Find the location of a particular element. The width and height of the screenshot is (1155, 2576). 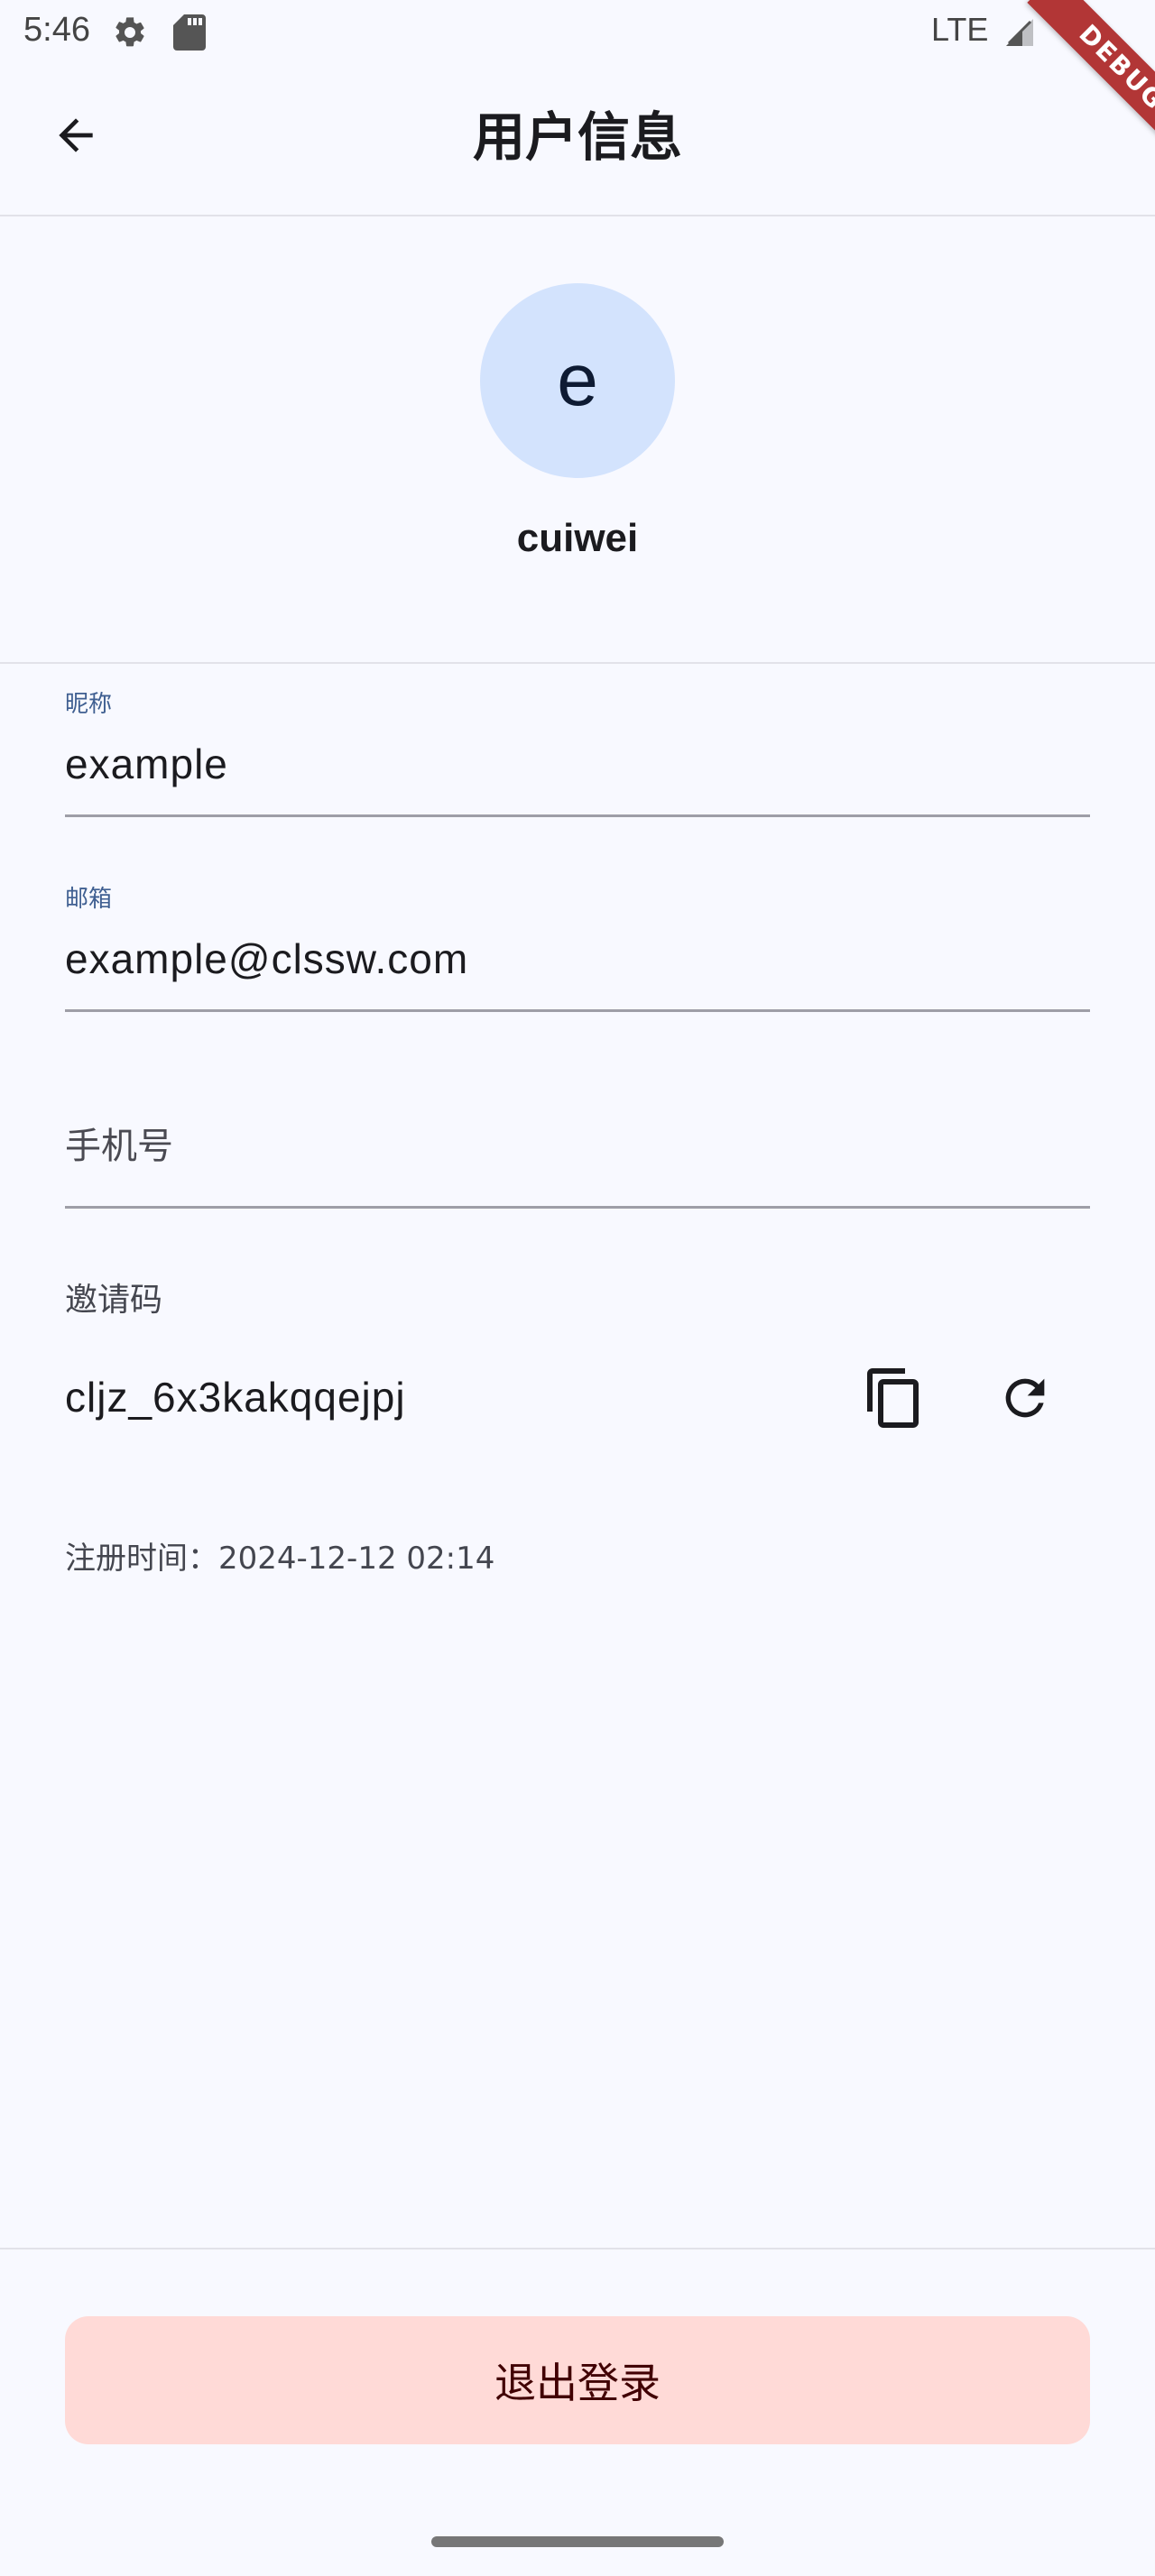

email-field: 邮箱 example@clssw.com is located at coordinates (577, 946).